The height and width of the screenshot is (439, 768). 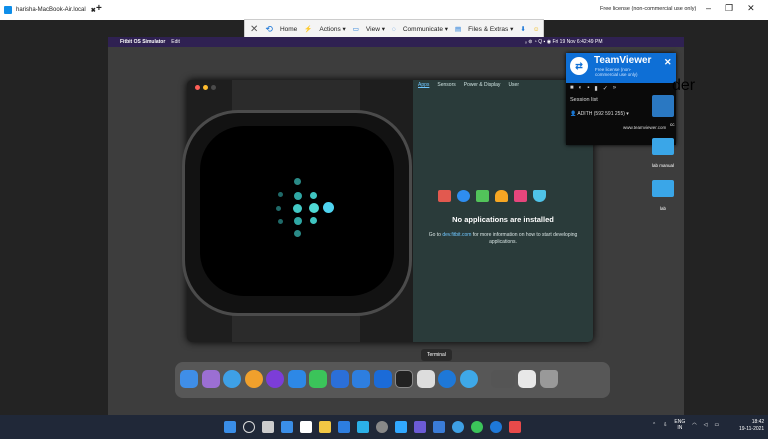 What do you see at coordinates (205, 87) in the screenshot?
I see `minimize-dot` at bounding box center [205, 87].